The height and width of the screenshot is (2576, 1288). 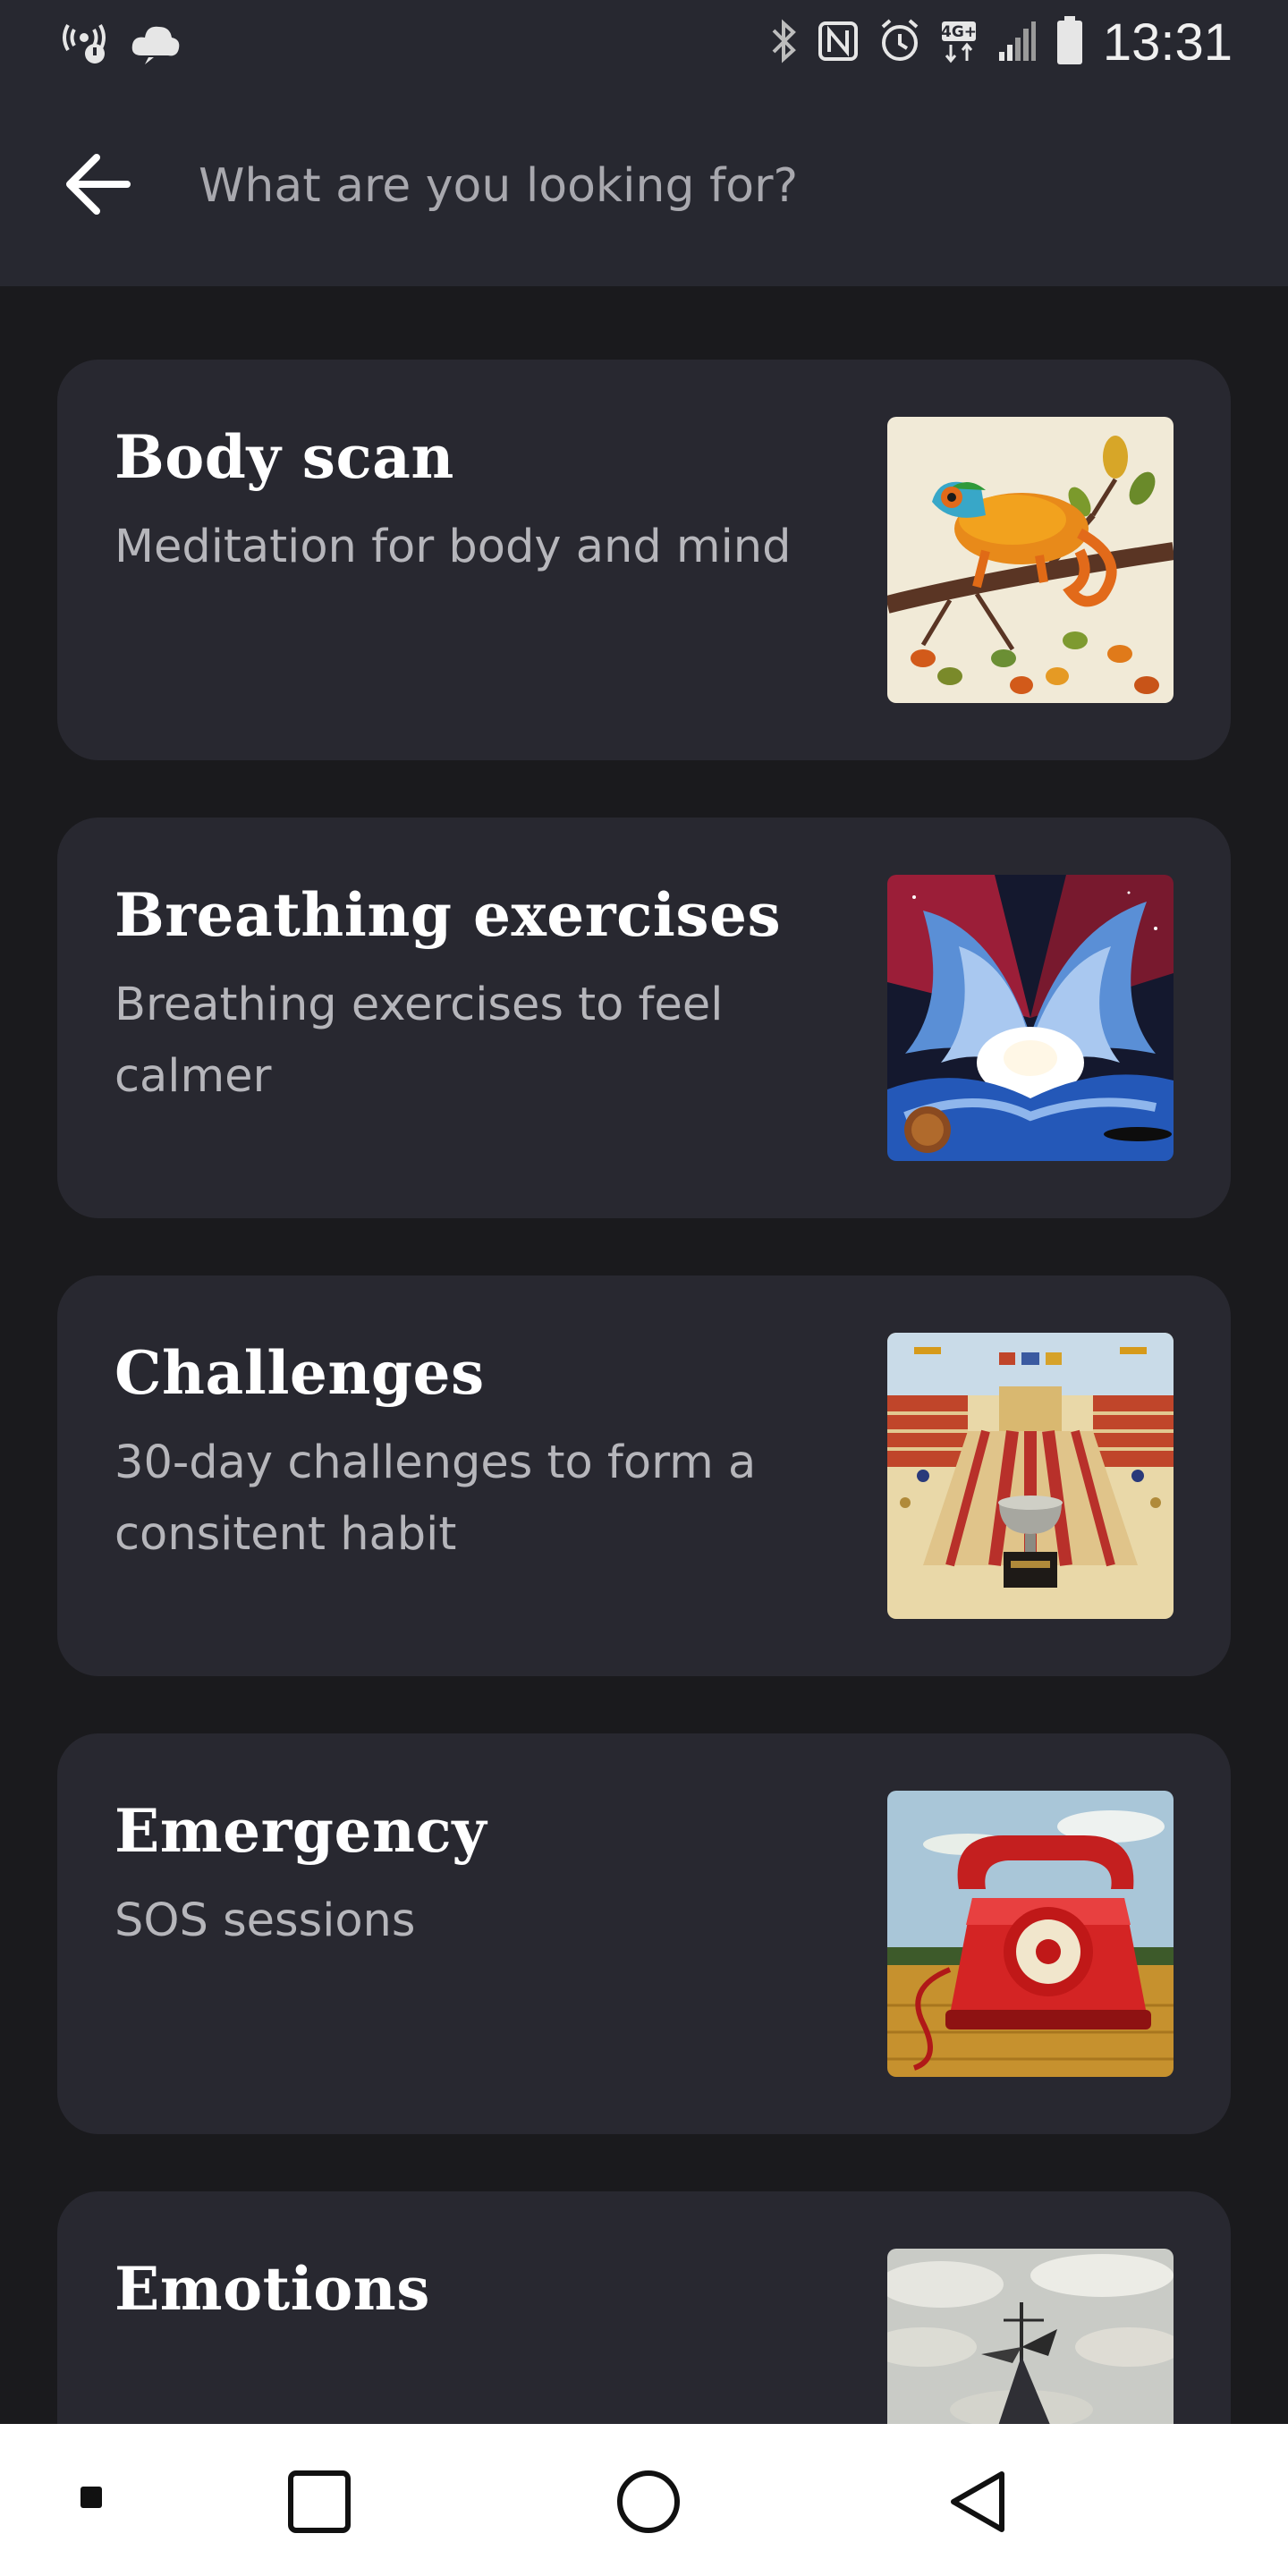 What do you see at coordinates (1030, 560) in the screenshot?
I see `chameleon-illustration` at bounding box center [1030, 560].